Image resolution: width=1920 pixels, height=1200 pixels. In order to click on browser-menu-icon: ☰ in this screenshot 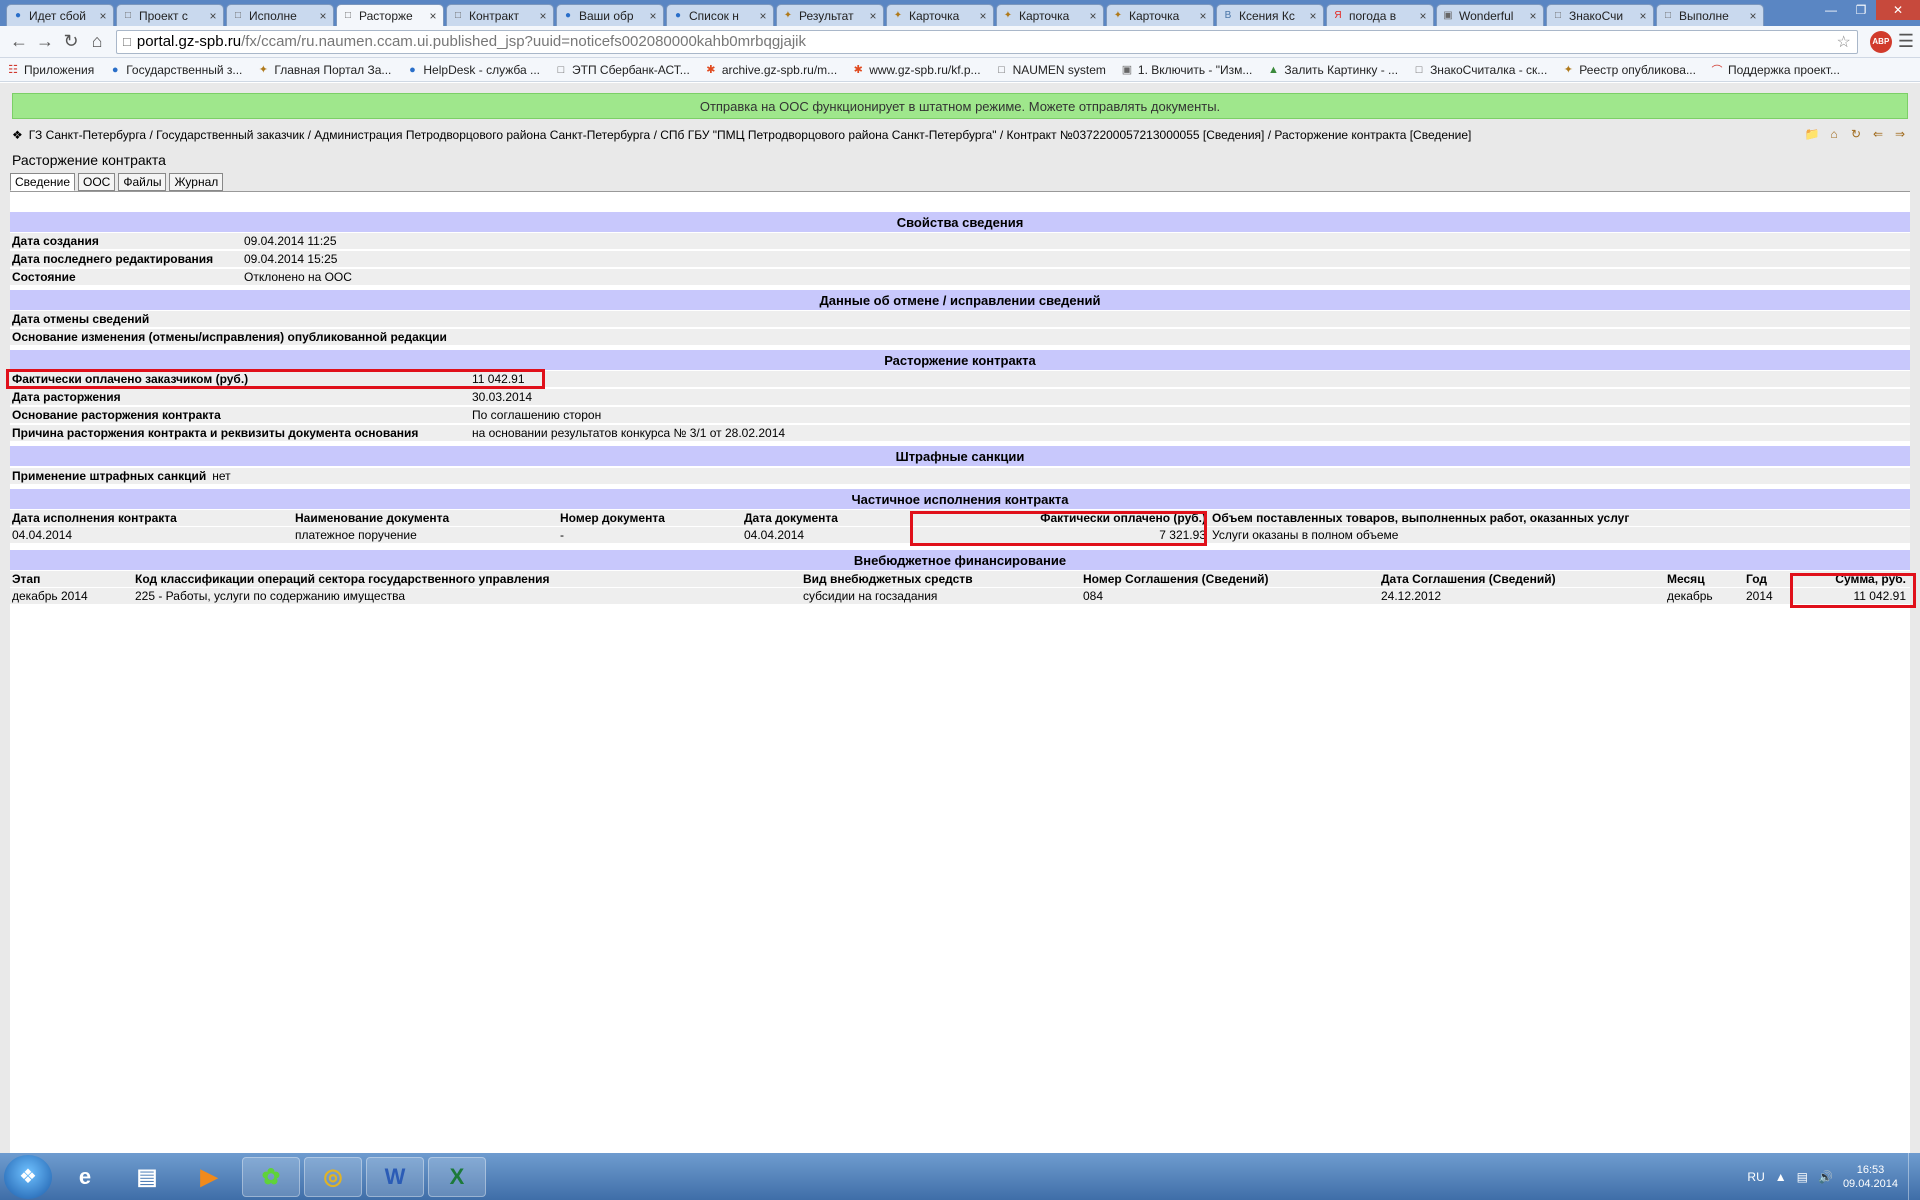, I will do `click(1906, 41)`.